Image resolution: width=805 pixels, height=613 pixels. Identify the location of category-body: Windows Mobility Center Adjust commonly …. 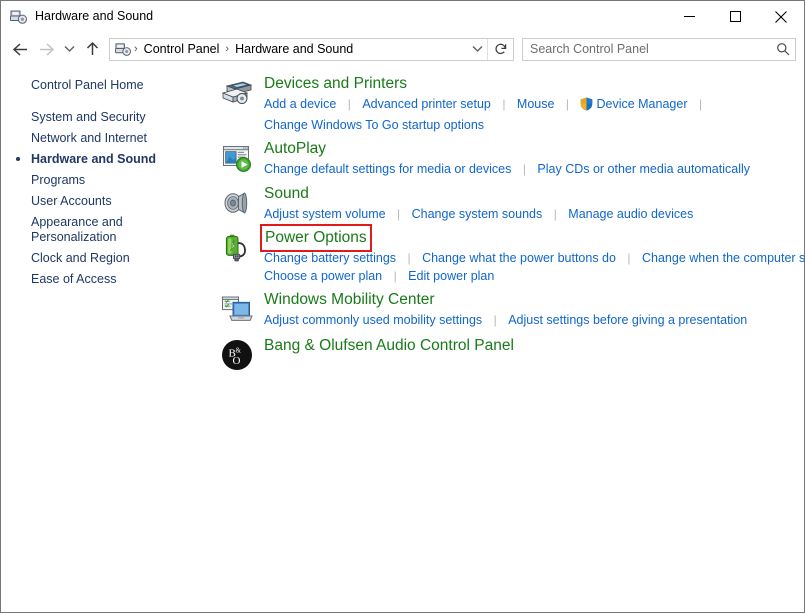
(530, 309).